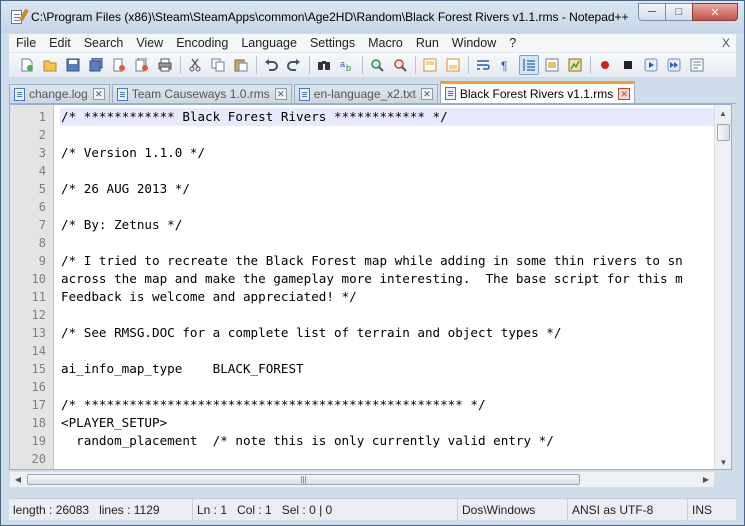 This screenshot has height=526, width=745. Describe the element at coordinates (430, 65) in the screenshot. I see `sync-vertical-button` at that location.